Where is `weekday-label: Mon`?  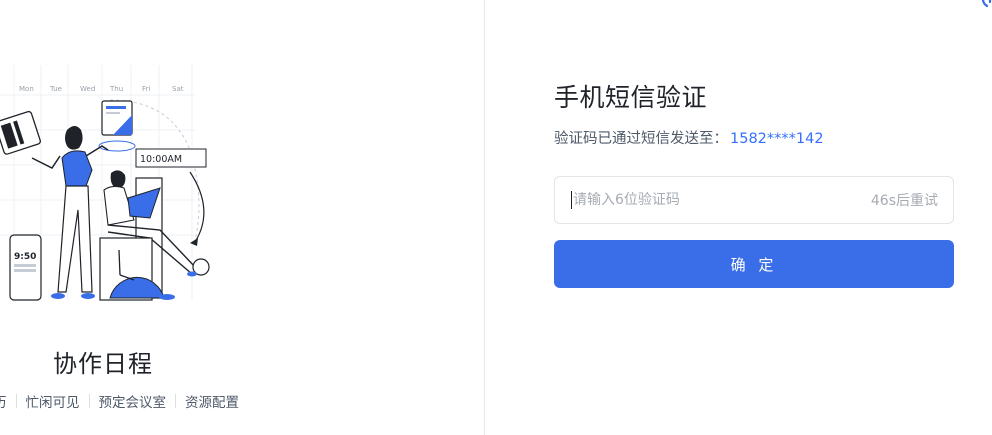 weekday-label: Mon is located at coordinates (26, 89).